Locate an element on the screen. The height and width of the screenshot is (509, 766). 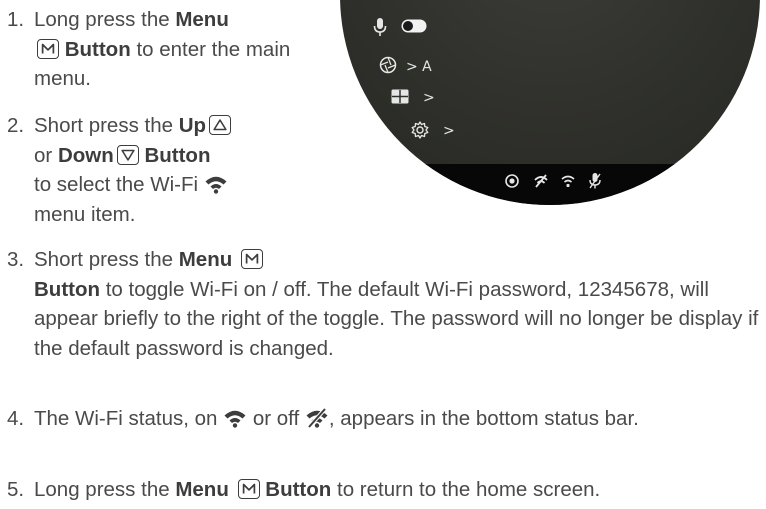
layout-value: > is located at coordinates (429, 98).